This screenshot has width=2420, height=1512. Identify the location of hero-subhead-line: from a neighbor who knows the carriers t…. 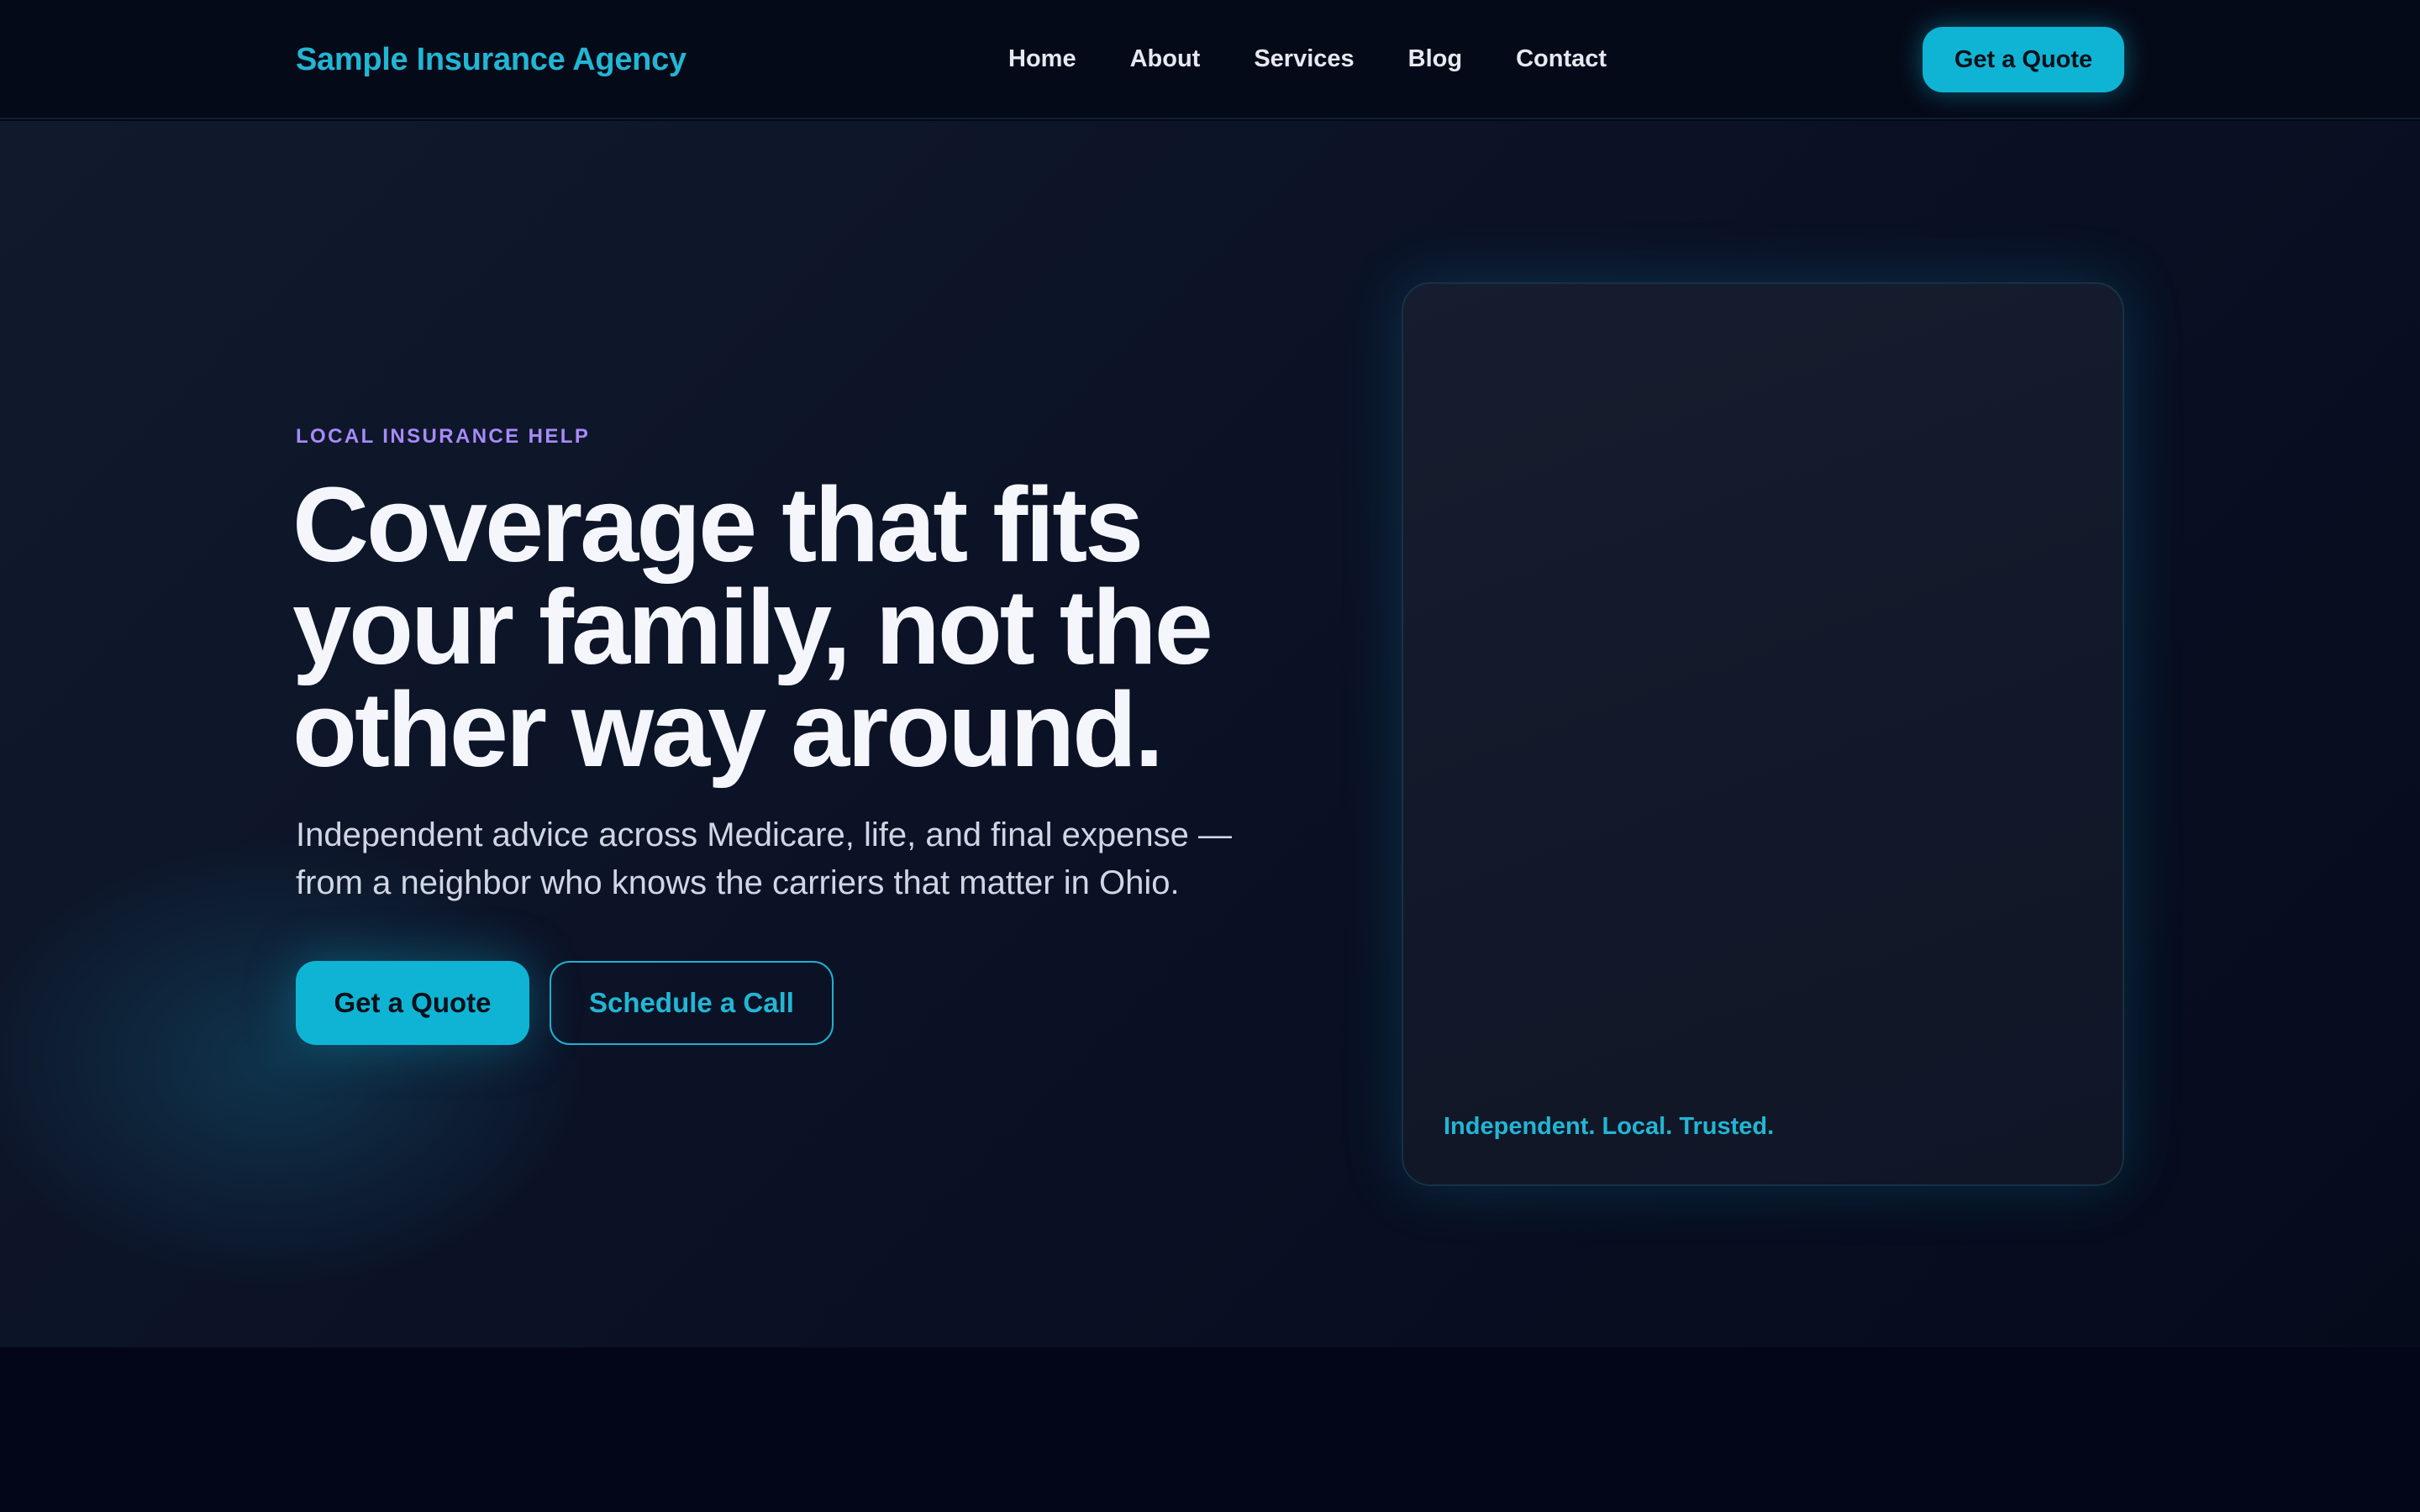
(738, 882).